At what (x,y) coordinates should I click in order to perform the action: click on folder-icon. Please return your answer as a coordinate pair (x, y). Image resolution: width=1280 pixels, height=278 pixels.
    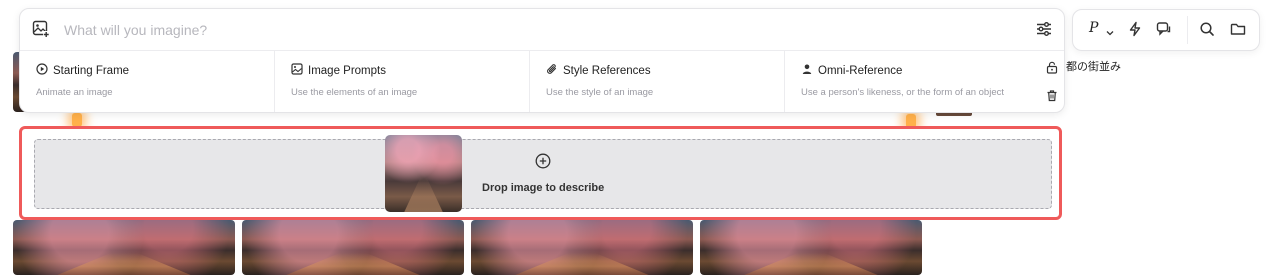
    Looking at the image, I should click on (1238, 31).